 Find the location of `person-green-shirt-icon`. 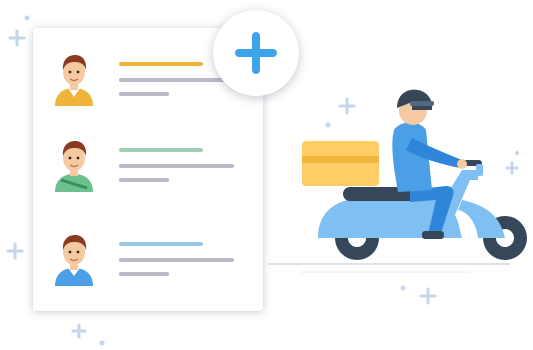

person-green-shirt-icon is located at coordinates (74, 166).